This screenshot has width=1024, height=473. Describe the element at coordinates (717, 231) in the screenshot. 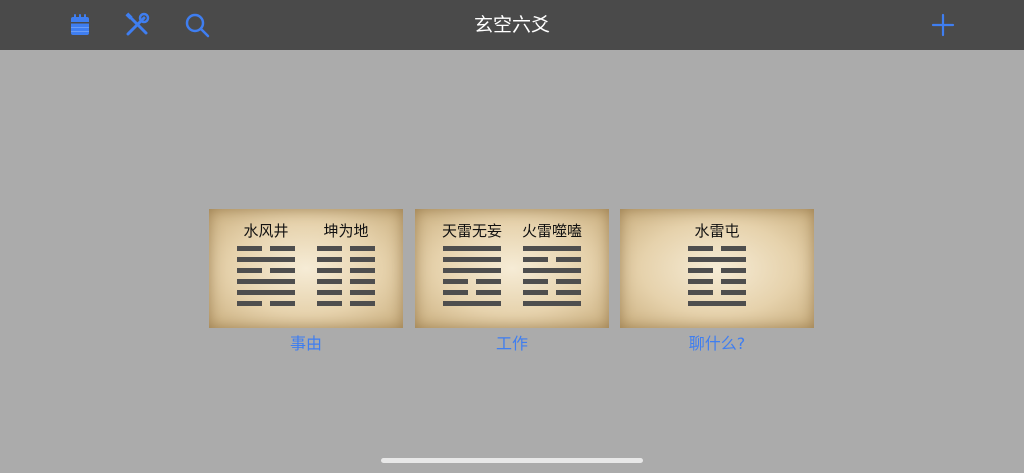

I see `hexagram-name: 水雷屯` at that location.